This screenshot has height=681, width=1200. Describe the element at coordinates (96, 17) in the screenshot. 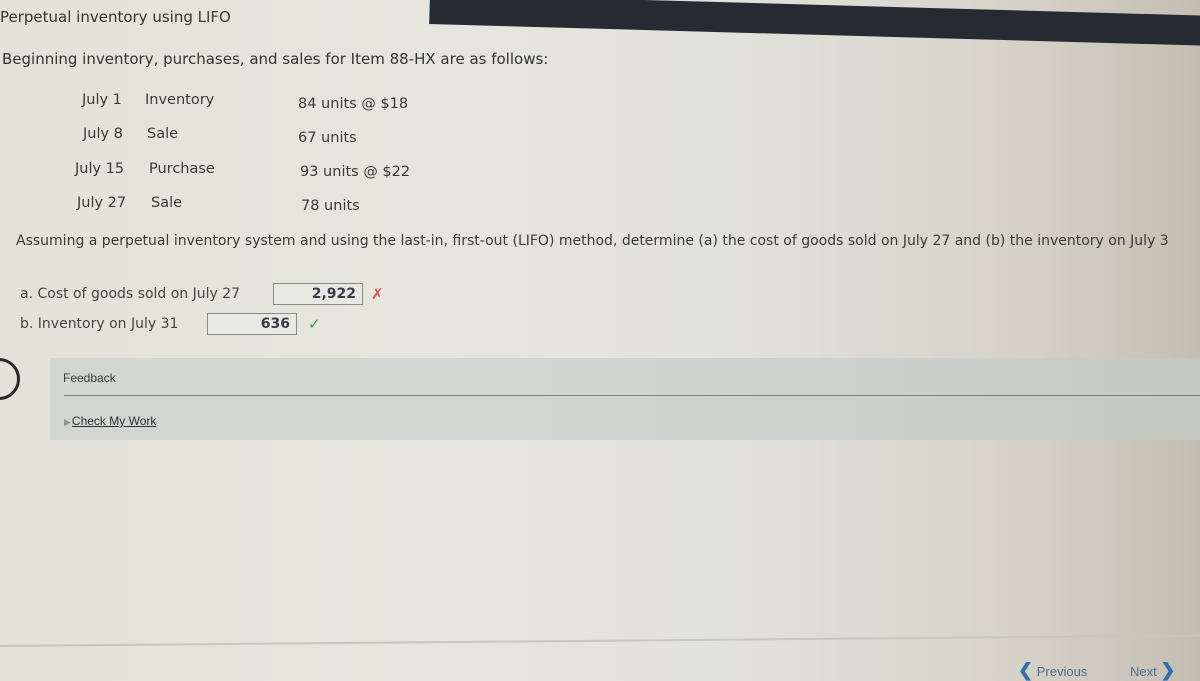

I see `page-title-prefix: Perpetual inventory using` at that location.